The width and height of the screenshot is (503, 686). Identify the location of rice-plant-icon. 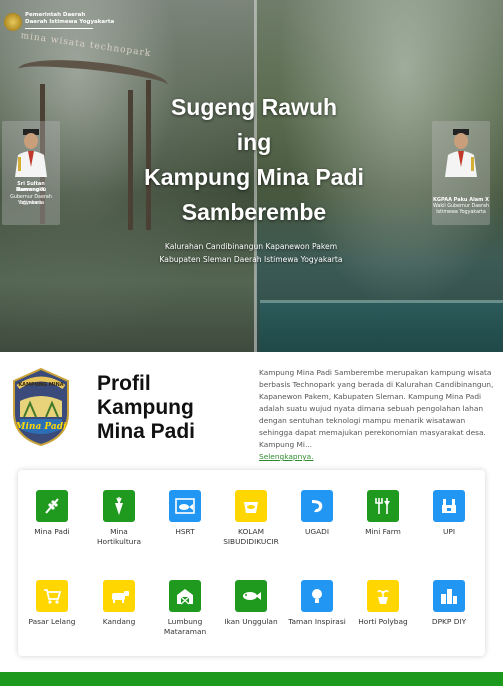
(52, 506).